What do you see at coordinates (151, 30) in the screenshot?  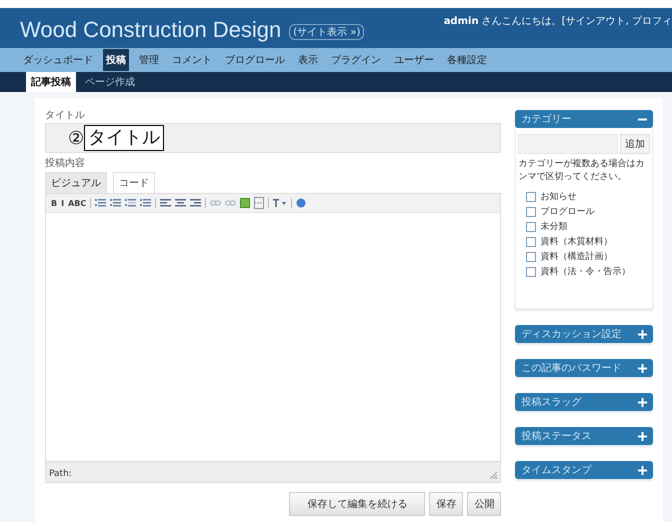 I see `site-title: Wood Construction Design` at bounding box center [151, 30].